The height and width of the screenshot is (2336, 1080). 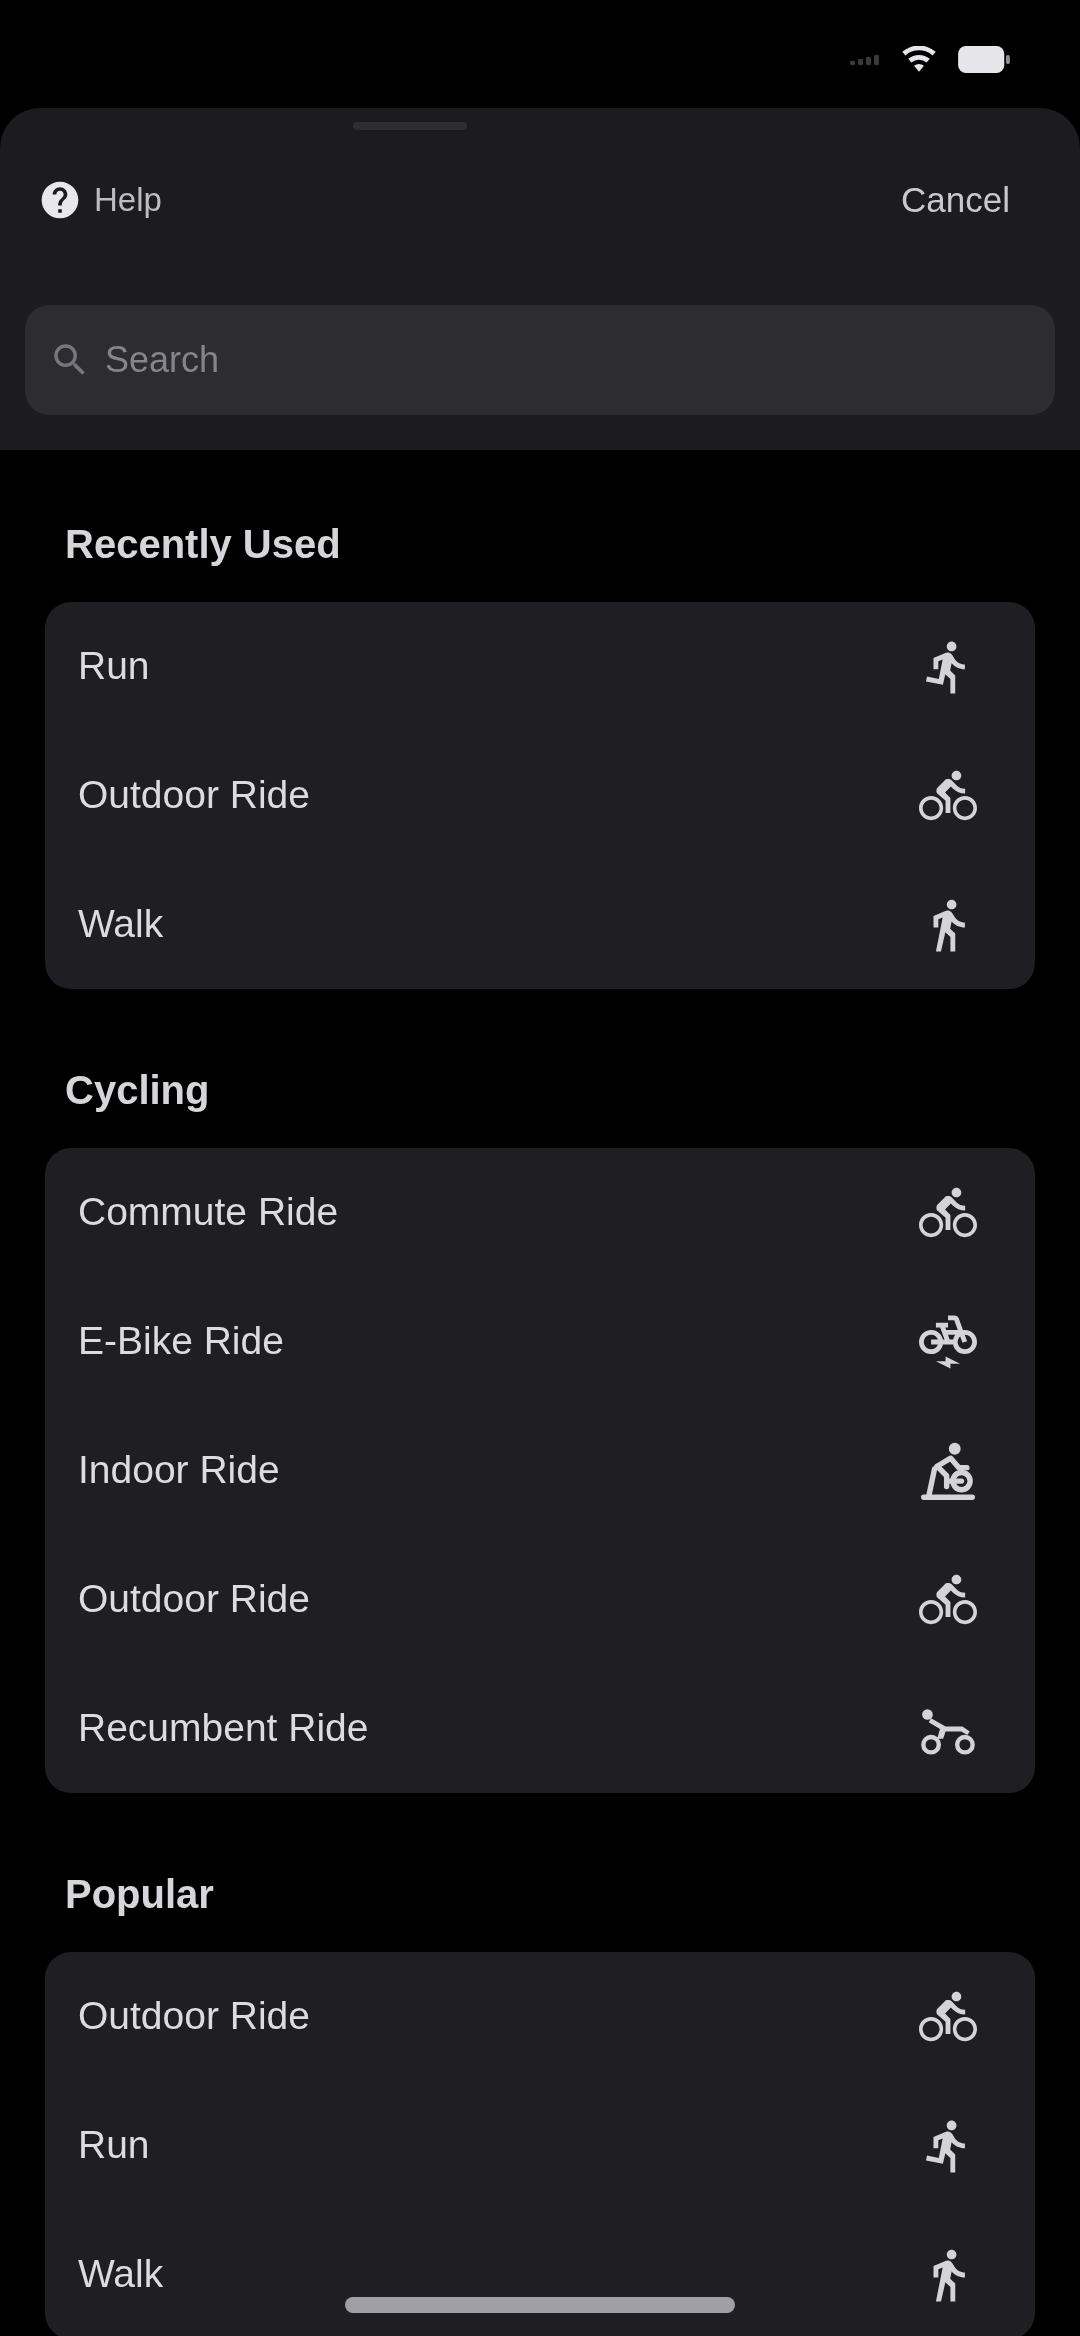 What do you see at coordinates (919, 59) in the screenshot?
I see `wifi-icon` at bounding box center [919, 59].